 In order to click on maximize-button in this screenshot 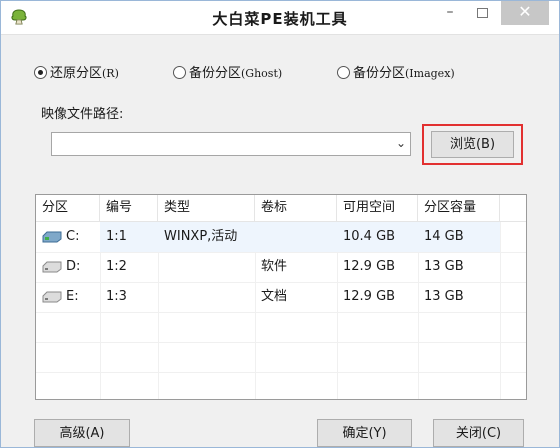, I will do `click(482, 13)`.